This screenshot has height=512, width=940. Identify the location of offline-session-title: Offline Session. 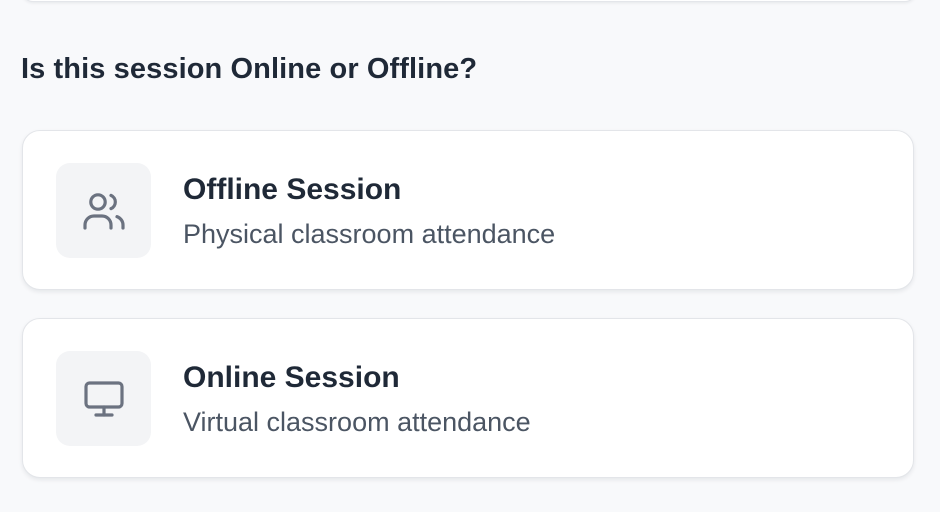
(292, 189).